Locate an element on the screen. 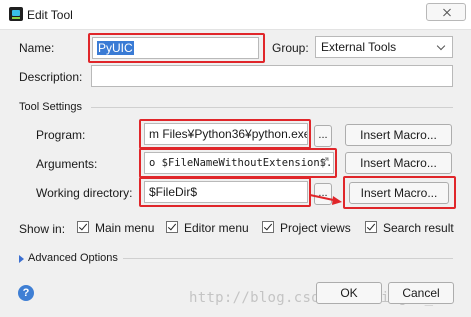 Image resolution: width=471 pixels, height=317 pixels. section-divider is located at coordinates (272, 107).